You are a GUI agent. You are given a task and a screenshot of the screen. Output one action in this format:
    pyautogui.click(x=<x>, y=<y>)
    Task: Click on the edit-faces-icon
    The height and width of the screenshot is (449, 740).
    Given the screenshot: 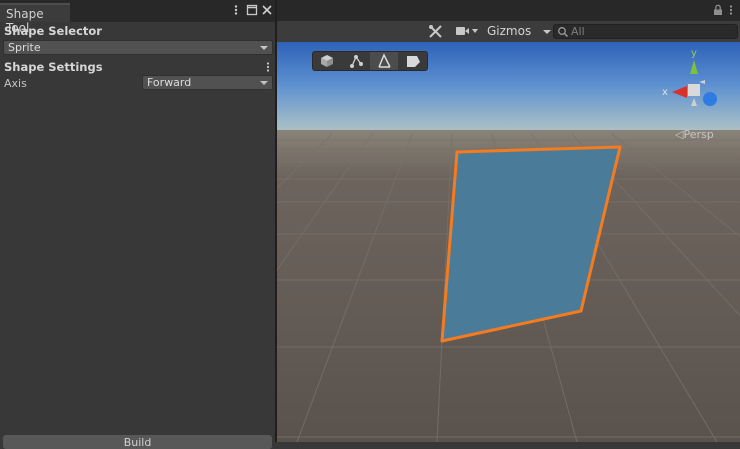 What is the action you would take?
    pyautogui.click(x=413, y=61)
    